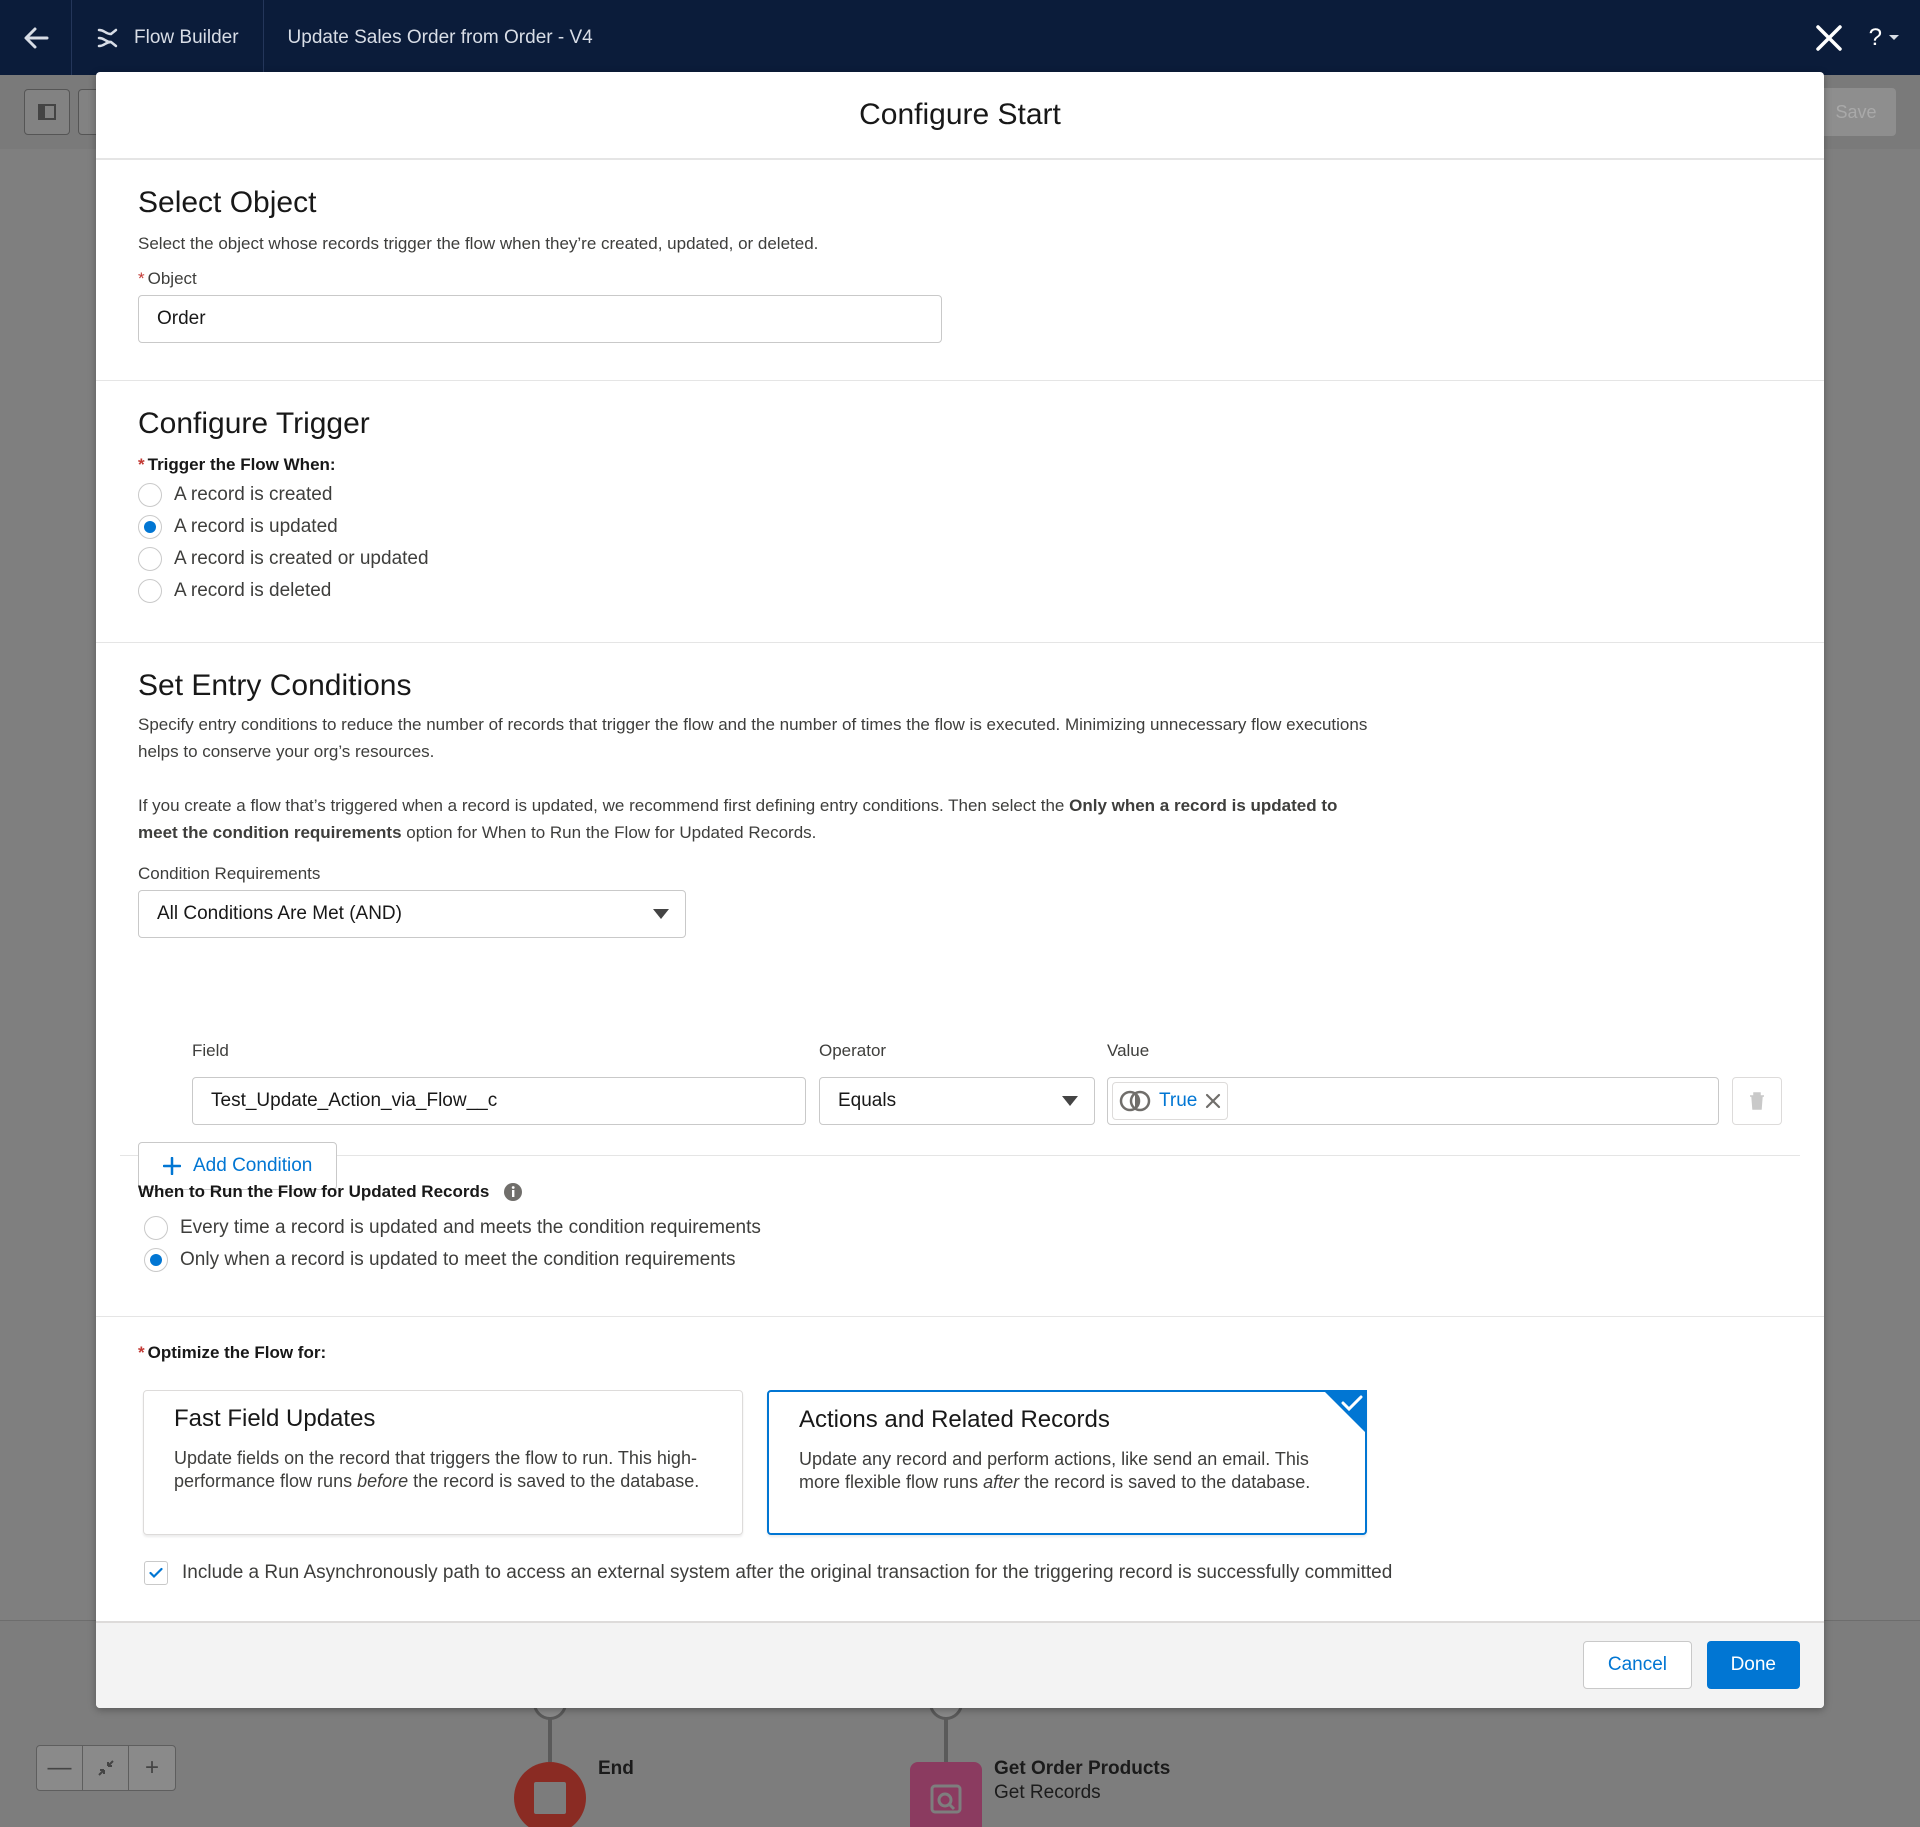 The height and width of the screenshot is (1827, 1920). I want to click on modal-footer: Cancel Done, so click(960, 1664).